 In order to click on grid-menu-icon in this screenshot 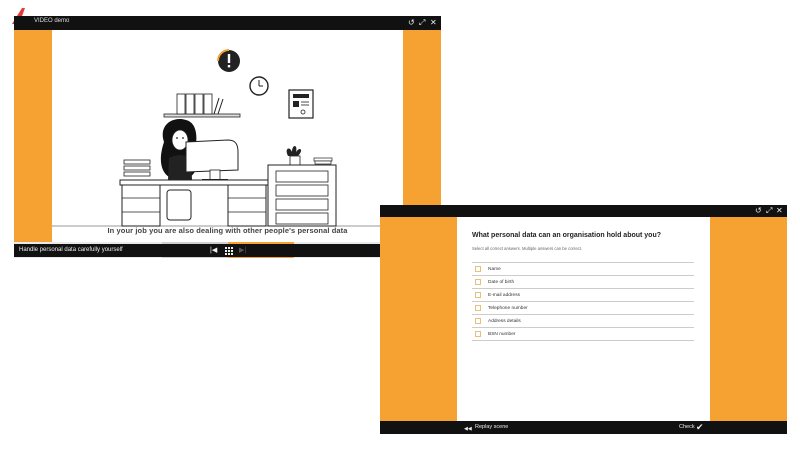, I will do `click(229, 251)`.